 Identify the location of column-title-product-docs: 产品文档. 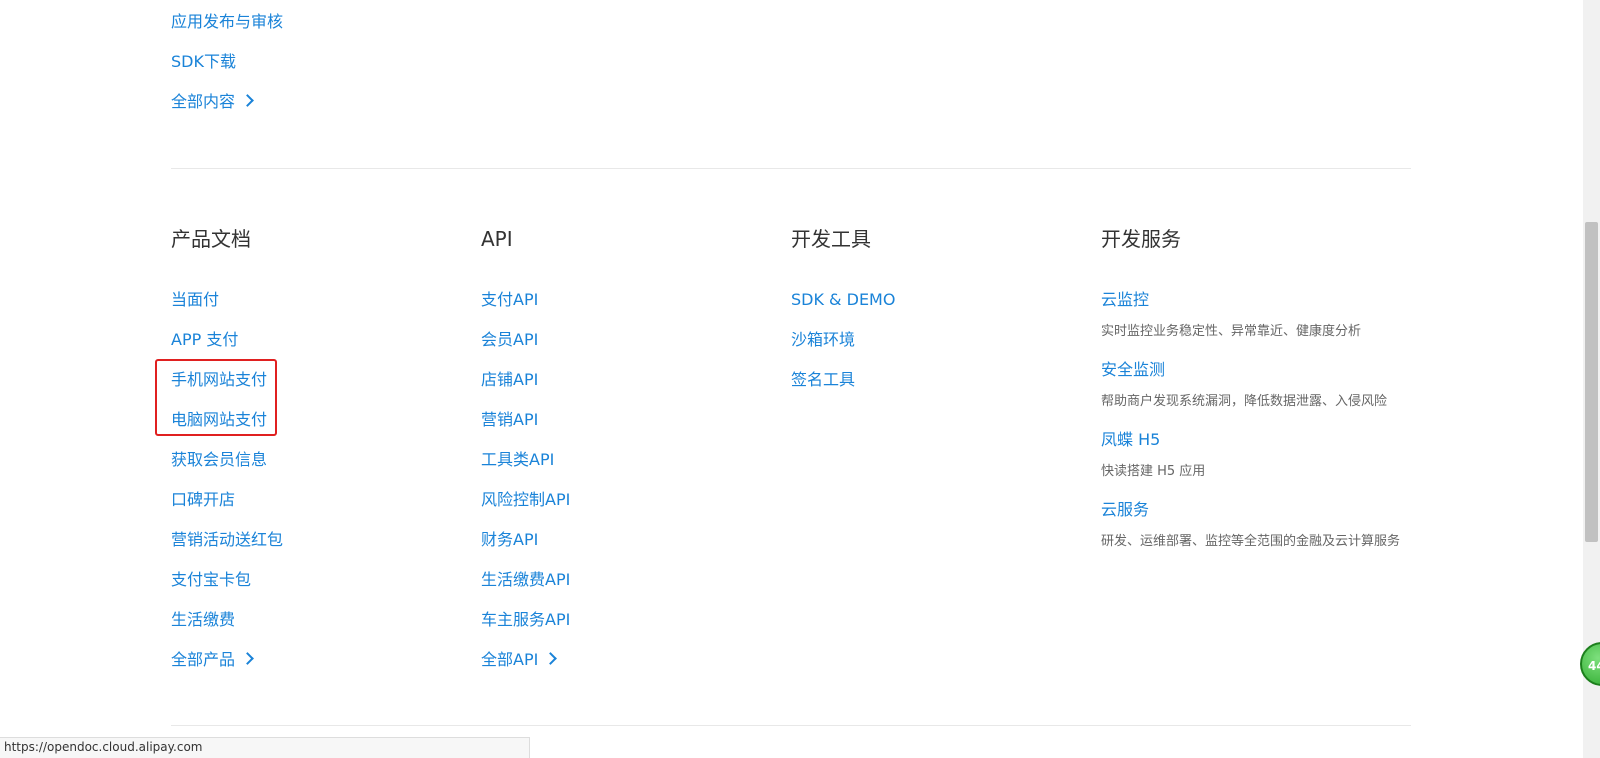
(211, 239).